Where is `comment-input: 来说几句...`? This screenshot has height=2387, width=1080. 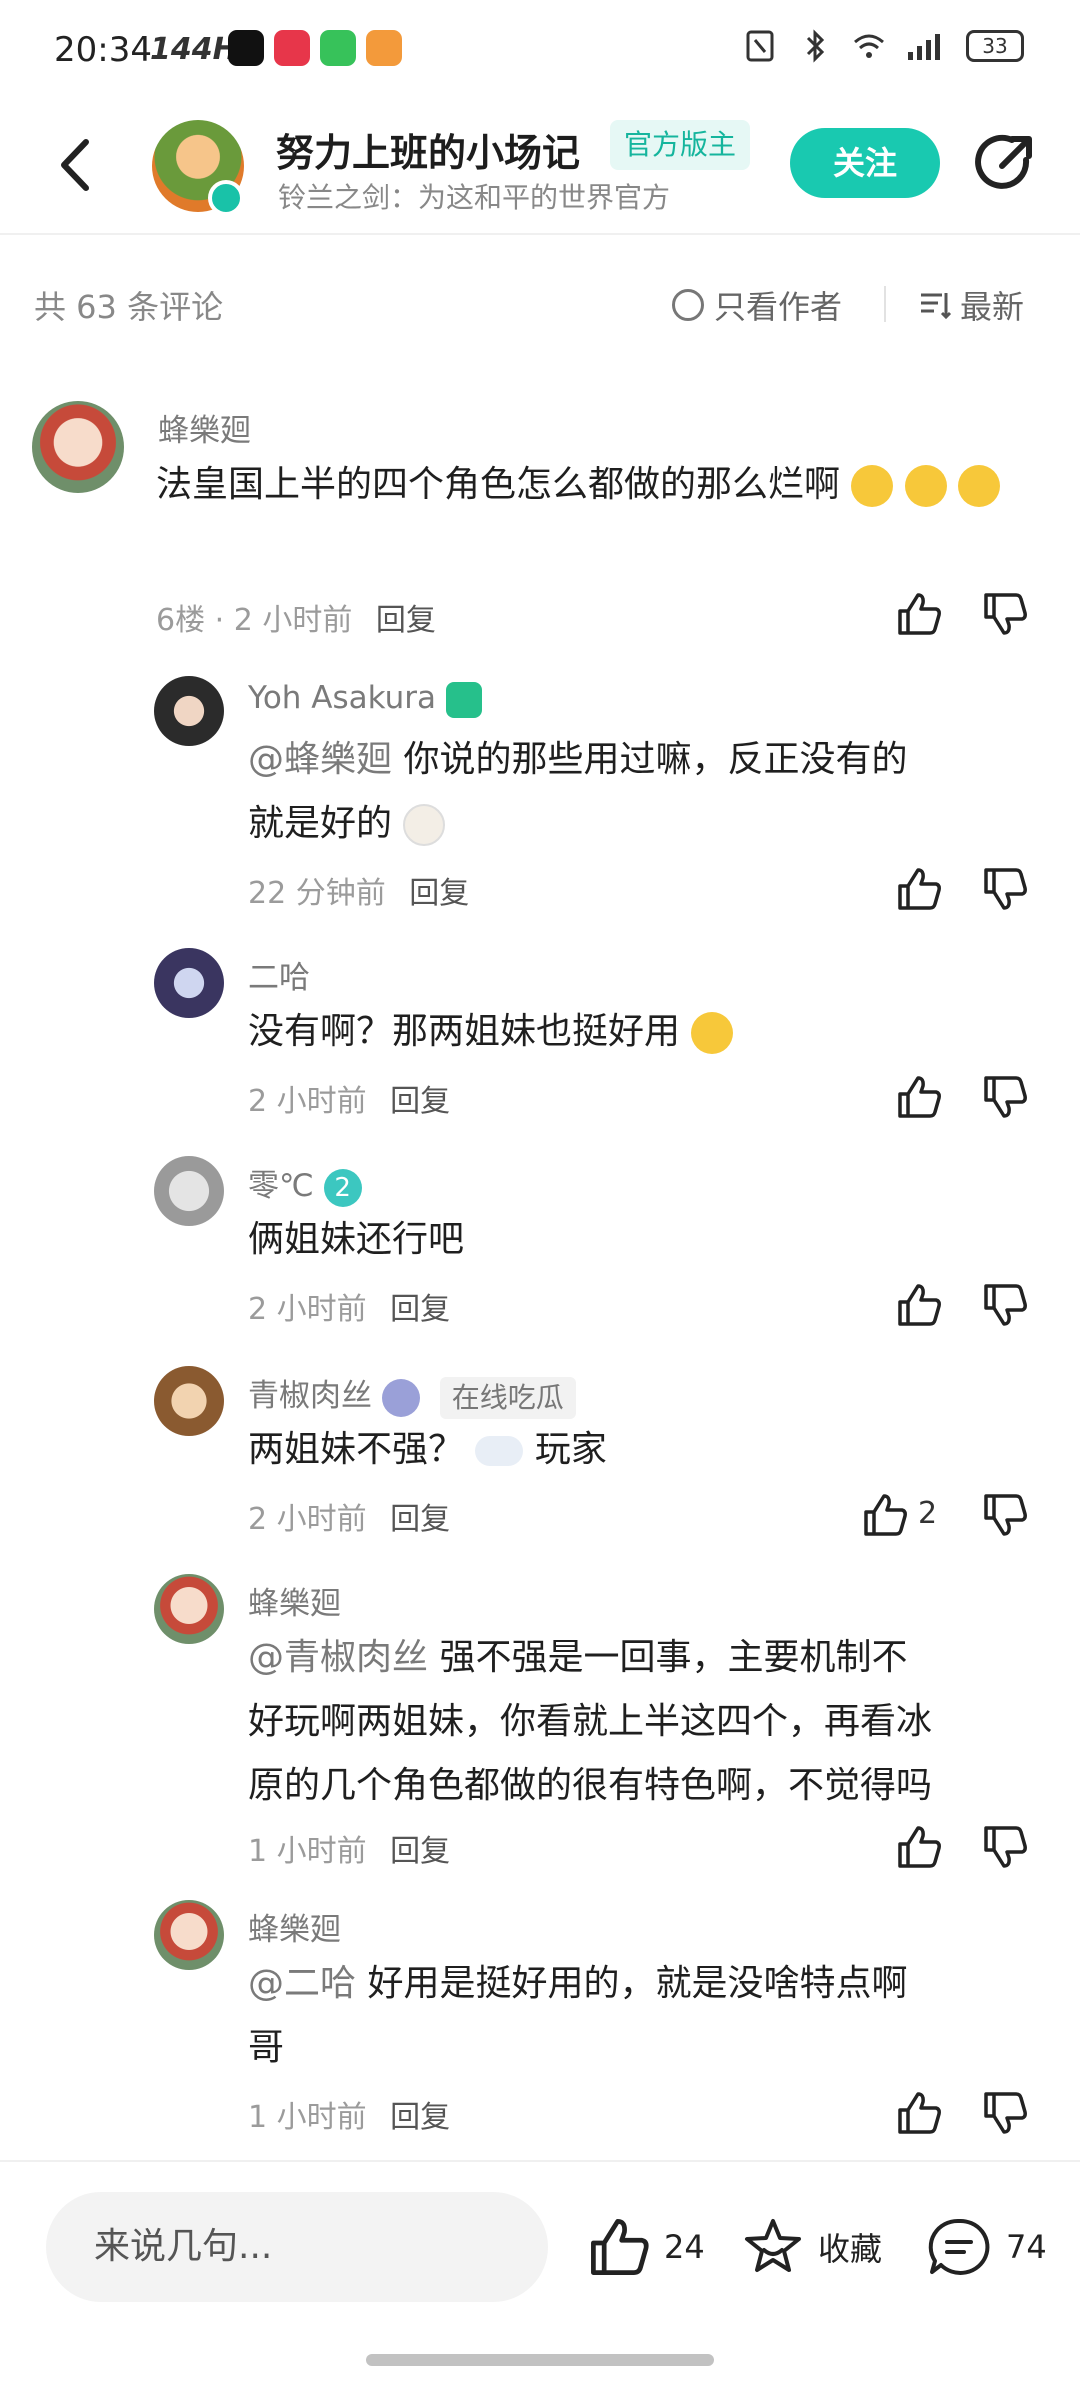 comment-input: 来说几句... is located at coordinates (297, 2247).